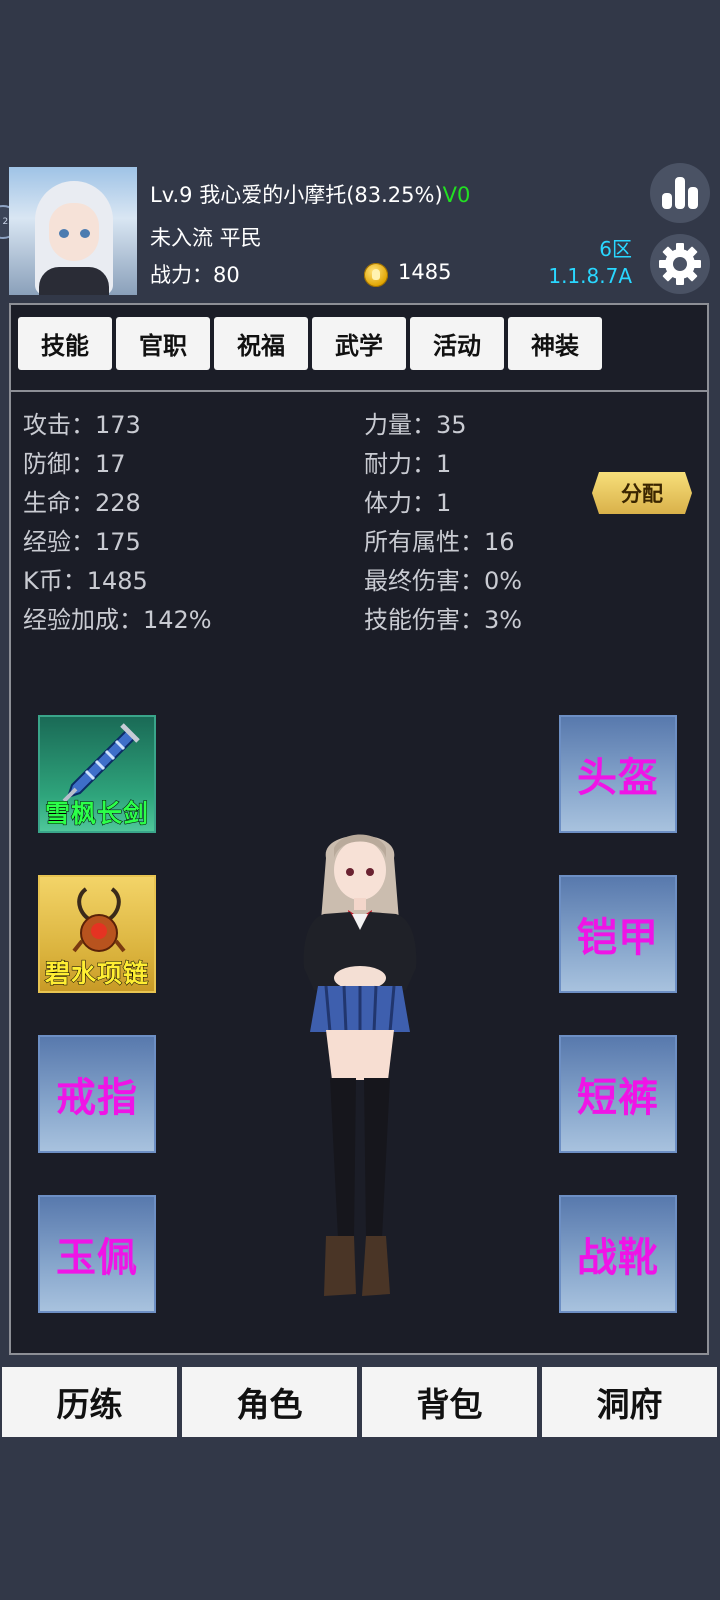 This screenshot has width=720, height=1600. What do you see at coordinates (443, 620) in the screenshot?
I see `stat-skill-damage: 技能伤害：3%` at bounding box center [443, 620].